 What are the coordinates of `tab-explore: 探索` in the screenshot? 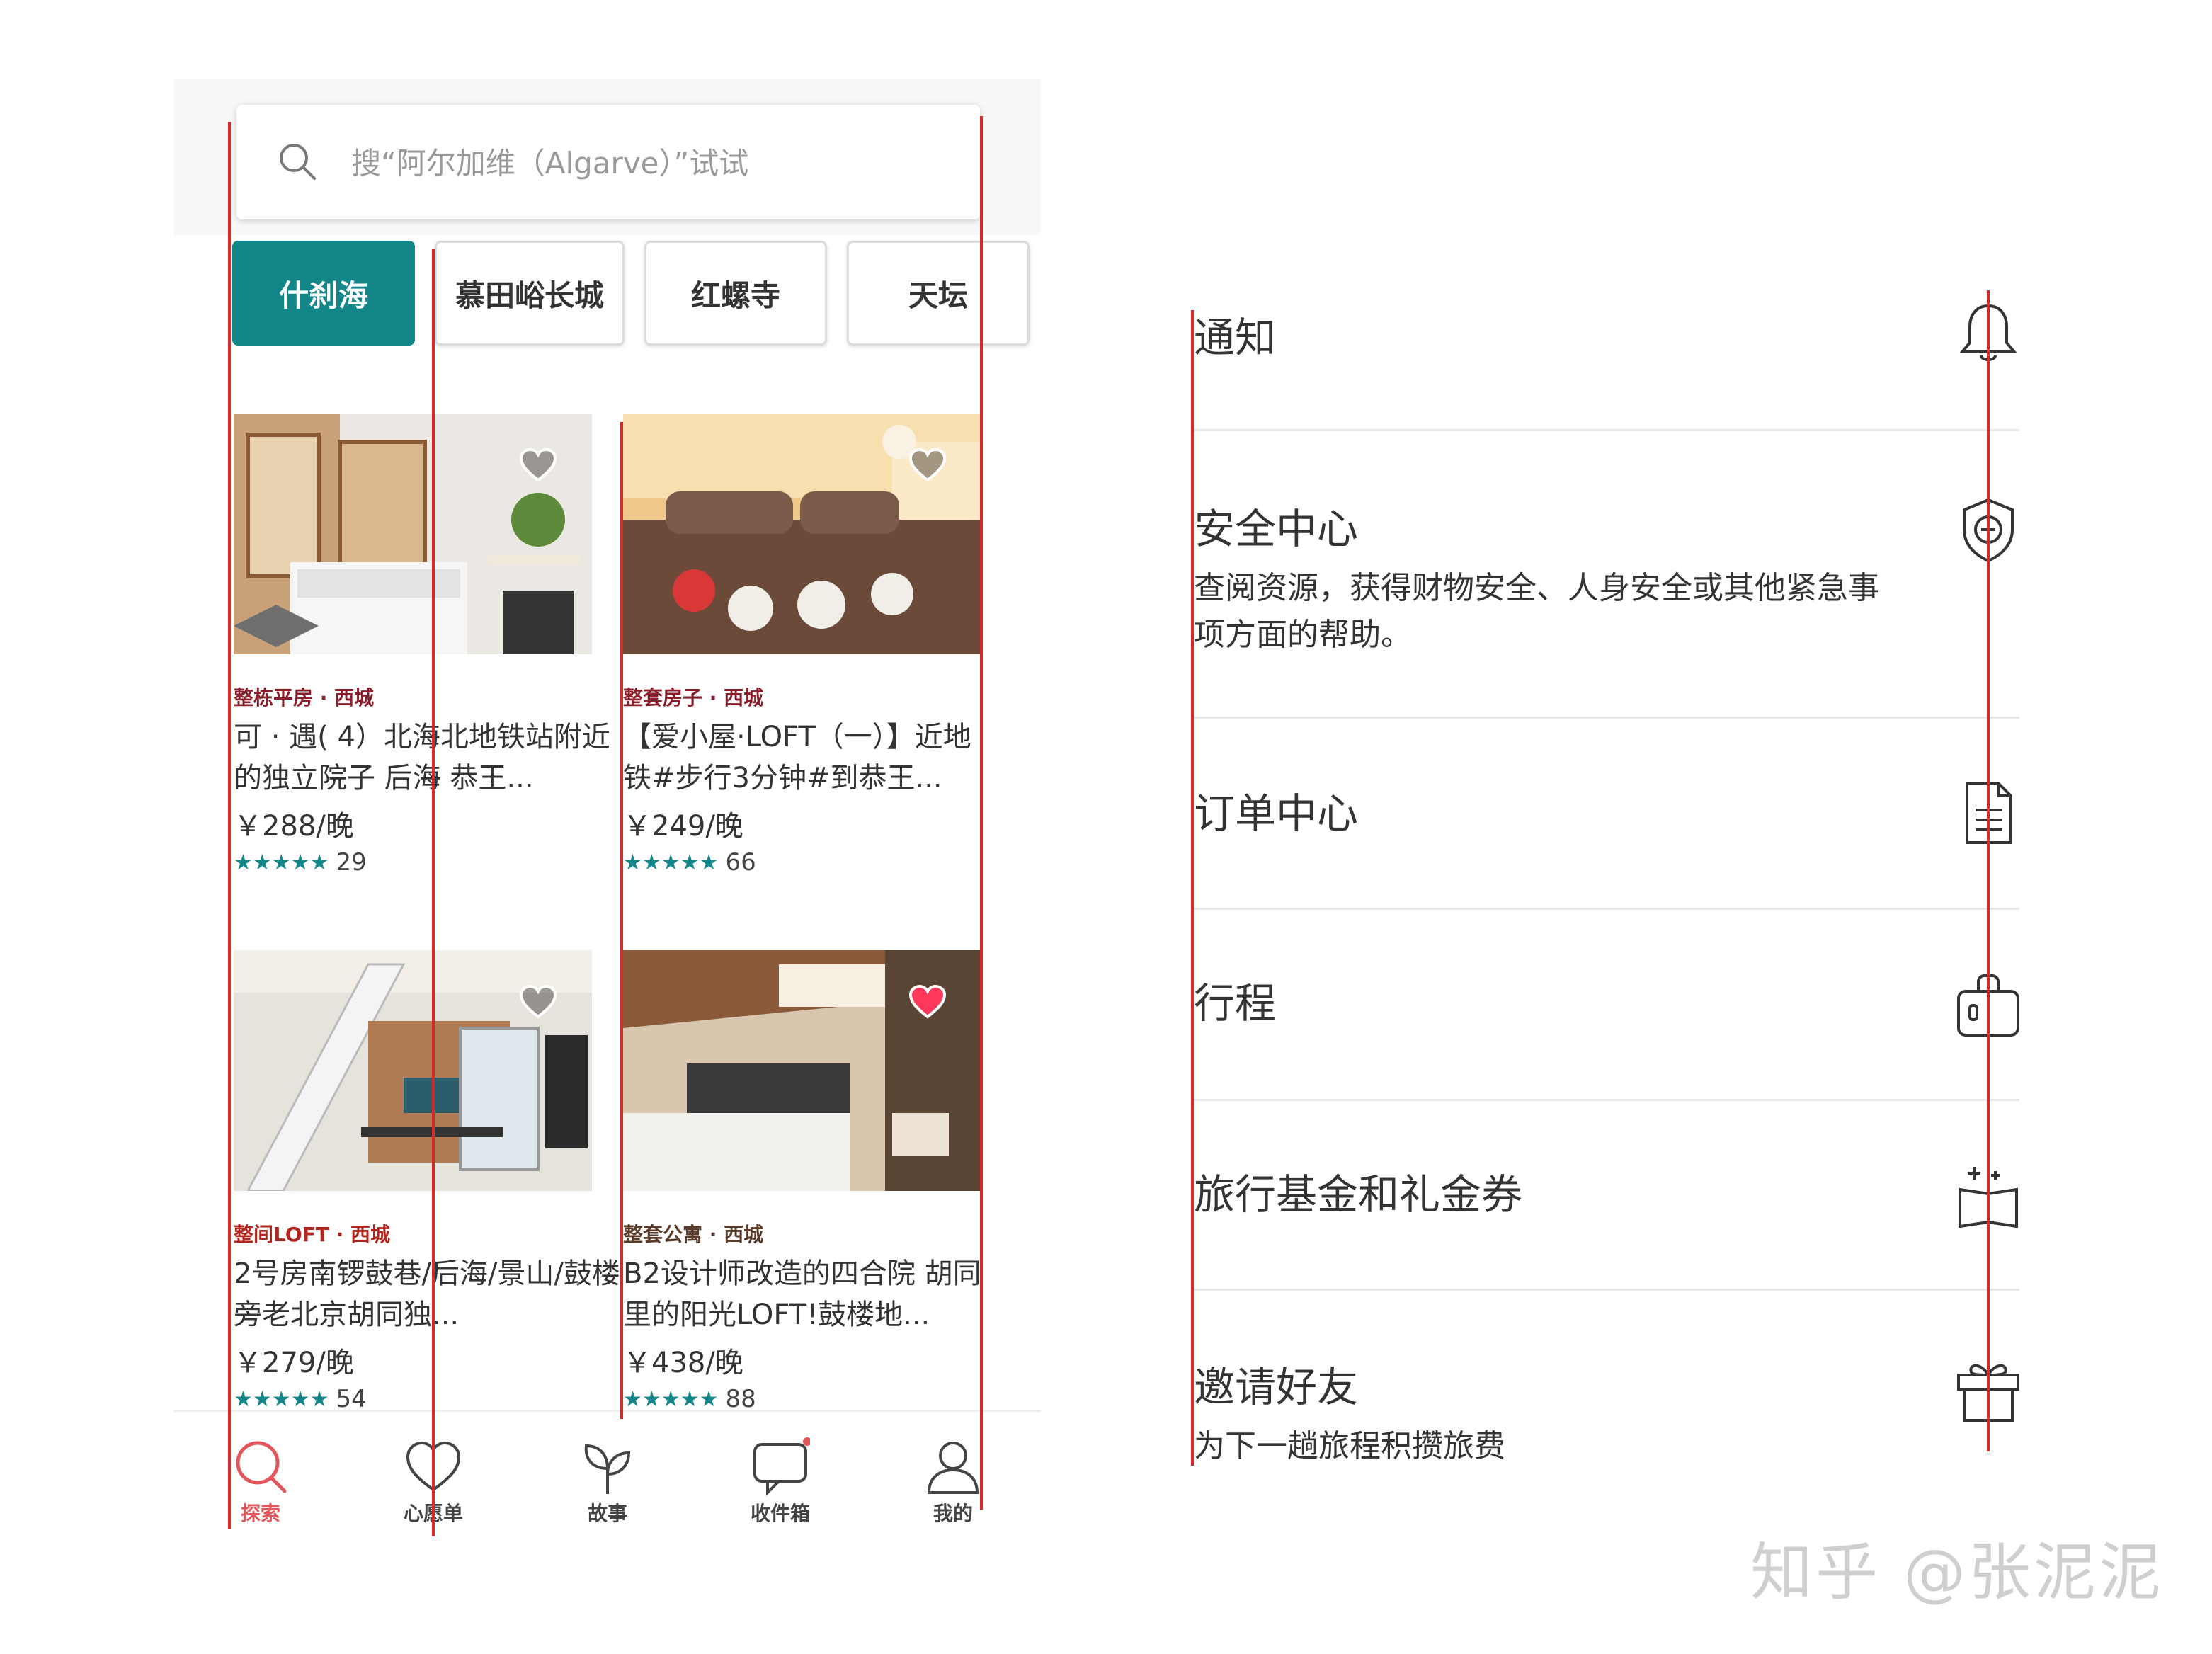 It's located at (260, 1482).